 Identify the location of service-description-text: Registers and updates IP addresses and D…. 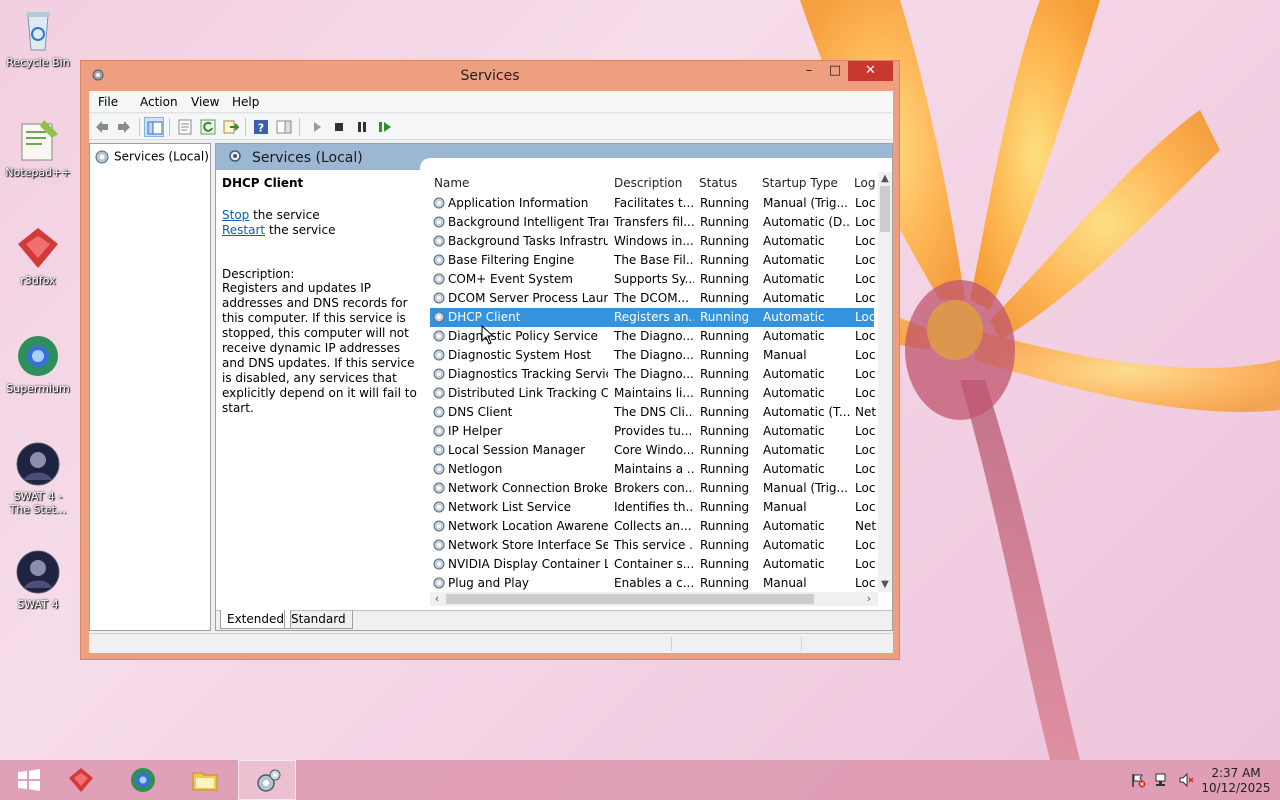
(319, 348).